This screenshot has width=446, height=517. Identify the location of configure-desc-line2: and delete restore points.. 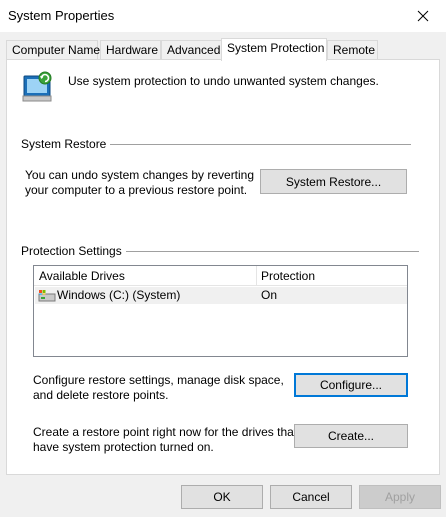
(101, 395).